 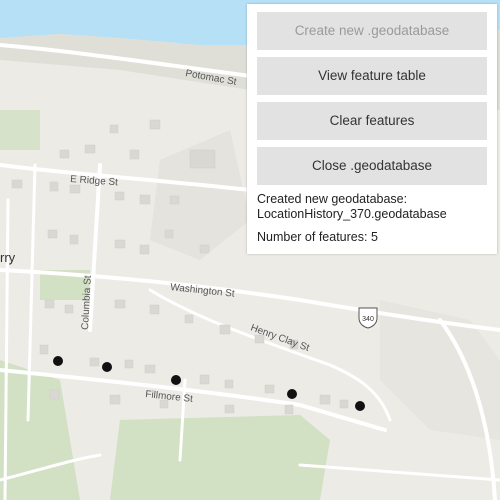 What do you see at coordinates (372, 166) in the screenshot?
I see `close-geodatabase-button: Close .geodatabase` at bounding box center [372, 166].